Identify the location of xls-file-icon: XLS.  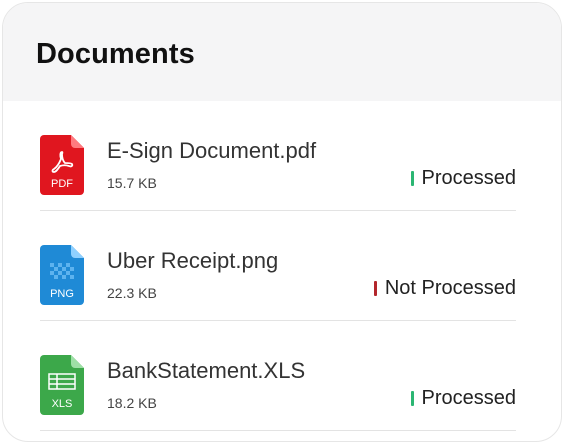
(62, 385).